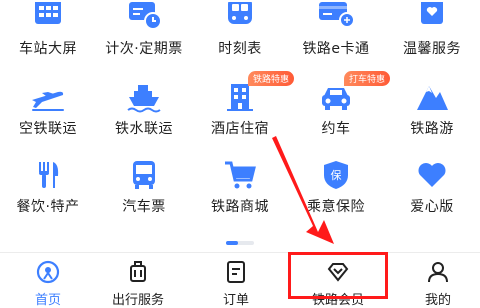 The width and height of the screenshot is (480, 308). I want to click on order-icon, so click(236, 272).